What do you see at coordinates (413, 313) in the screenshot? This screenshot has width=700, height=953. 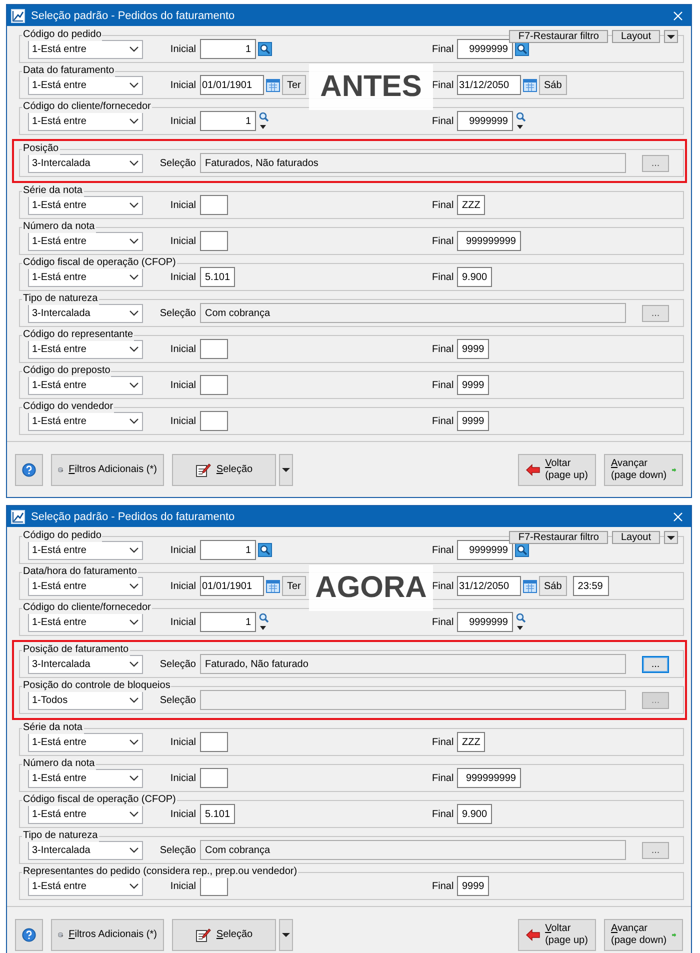 I see `selection-field: Com cobrança` at bounding box center [413, 313].